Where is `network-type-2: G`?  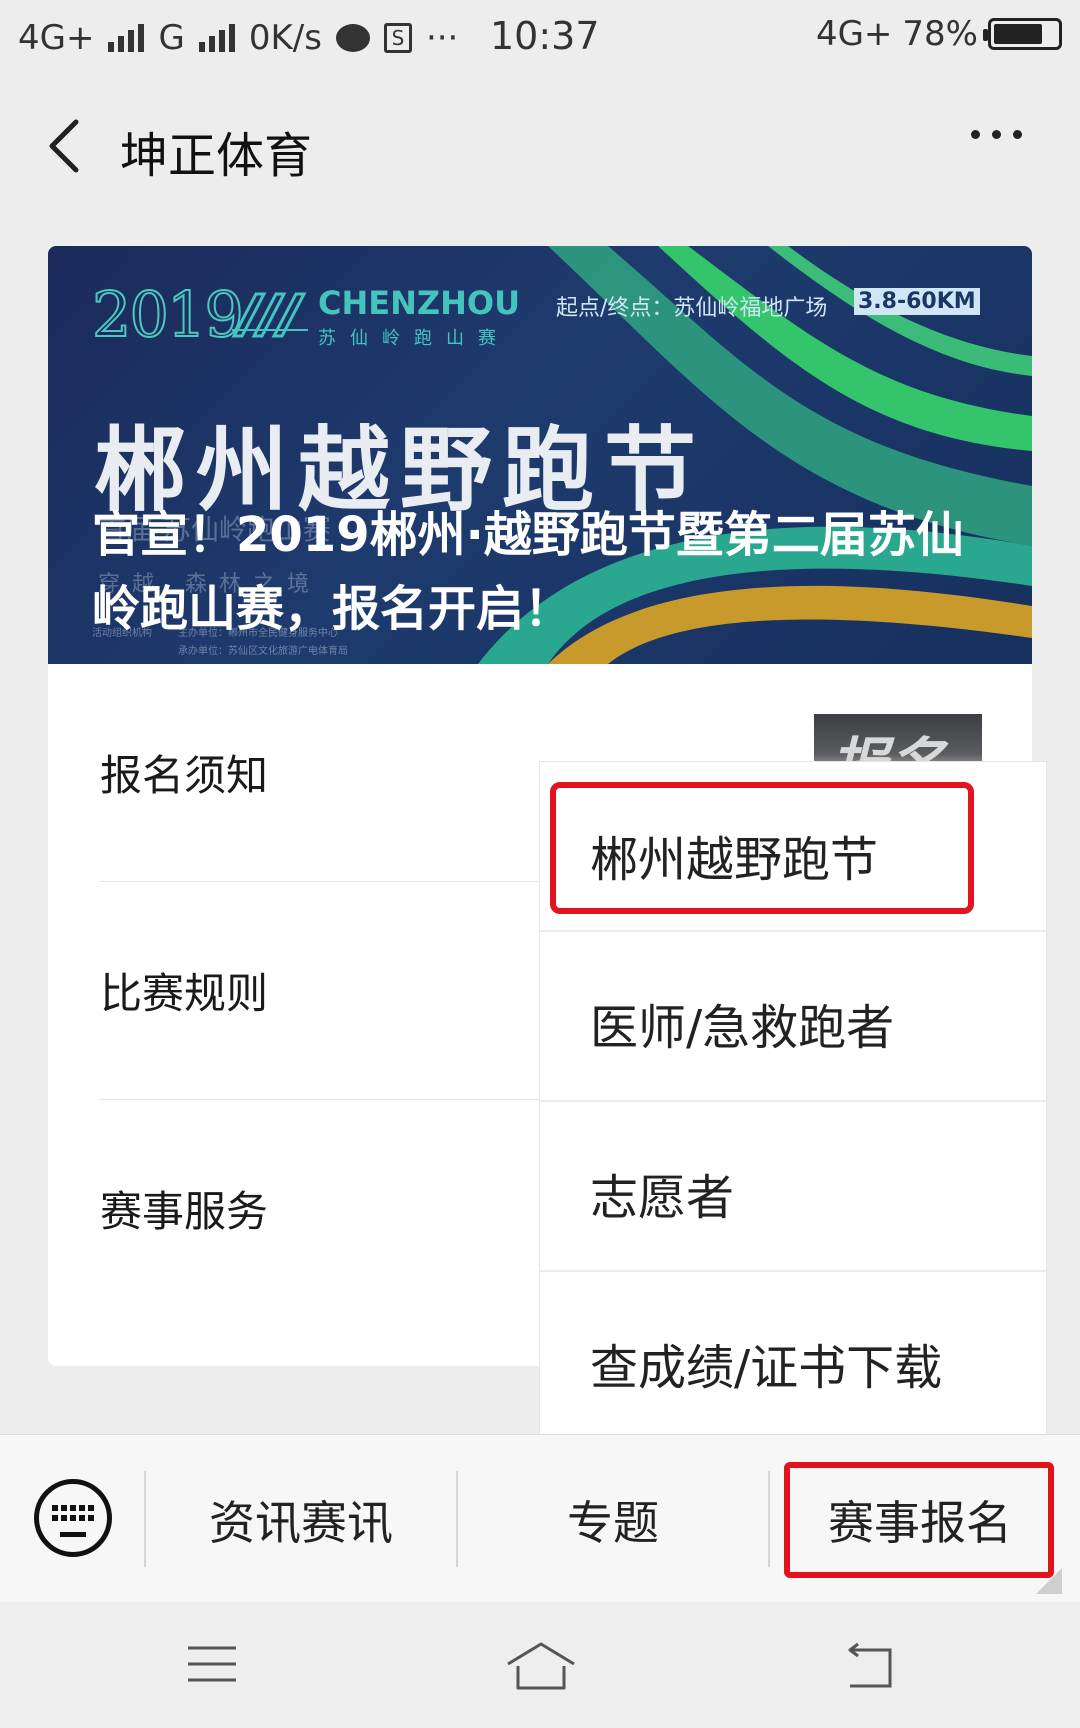 network-type-2: G is located at coordinates (171, 38).